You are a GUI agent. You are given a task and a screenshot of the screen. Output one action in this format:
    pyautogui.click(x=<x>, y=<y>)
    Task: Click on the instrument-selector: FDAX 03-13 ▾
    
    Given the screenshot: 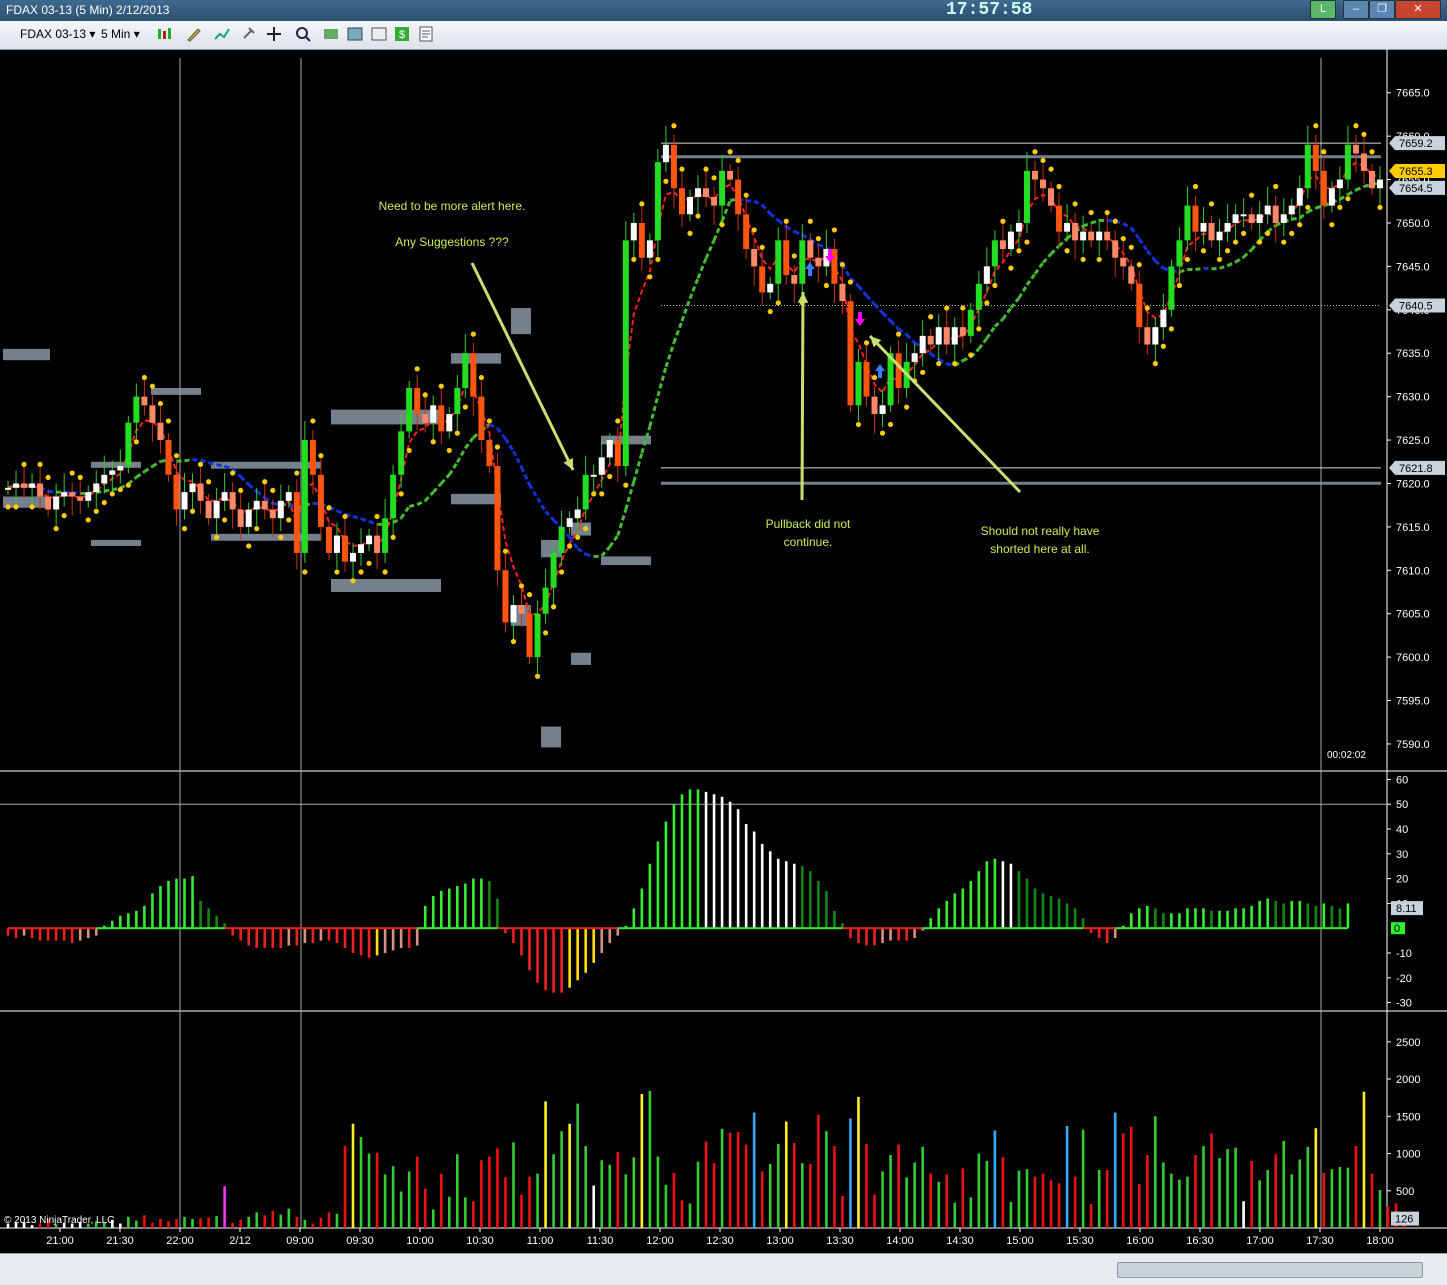 What is the action you would take?
    pyautogui.click(x=57, y=34)
    